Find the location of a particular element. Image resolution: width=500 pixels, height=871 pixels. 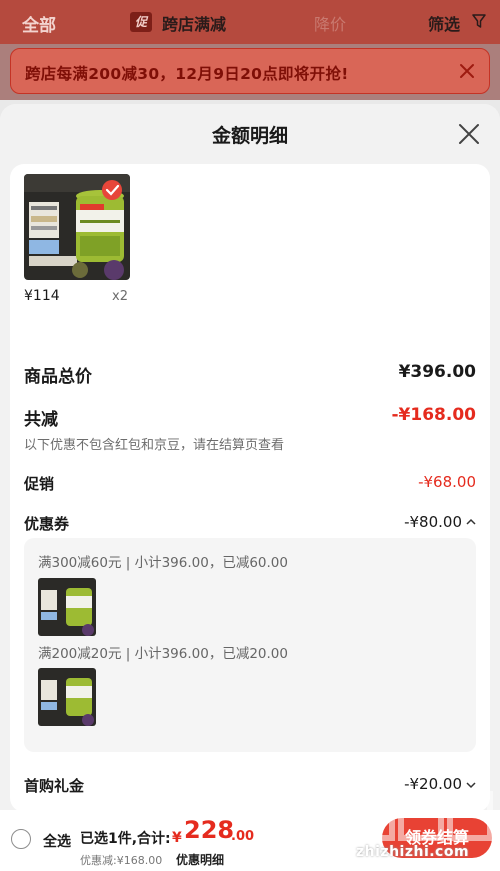

promo-badge-icon: 促 is located at coordinates (141, 22).